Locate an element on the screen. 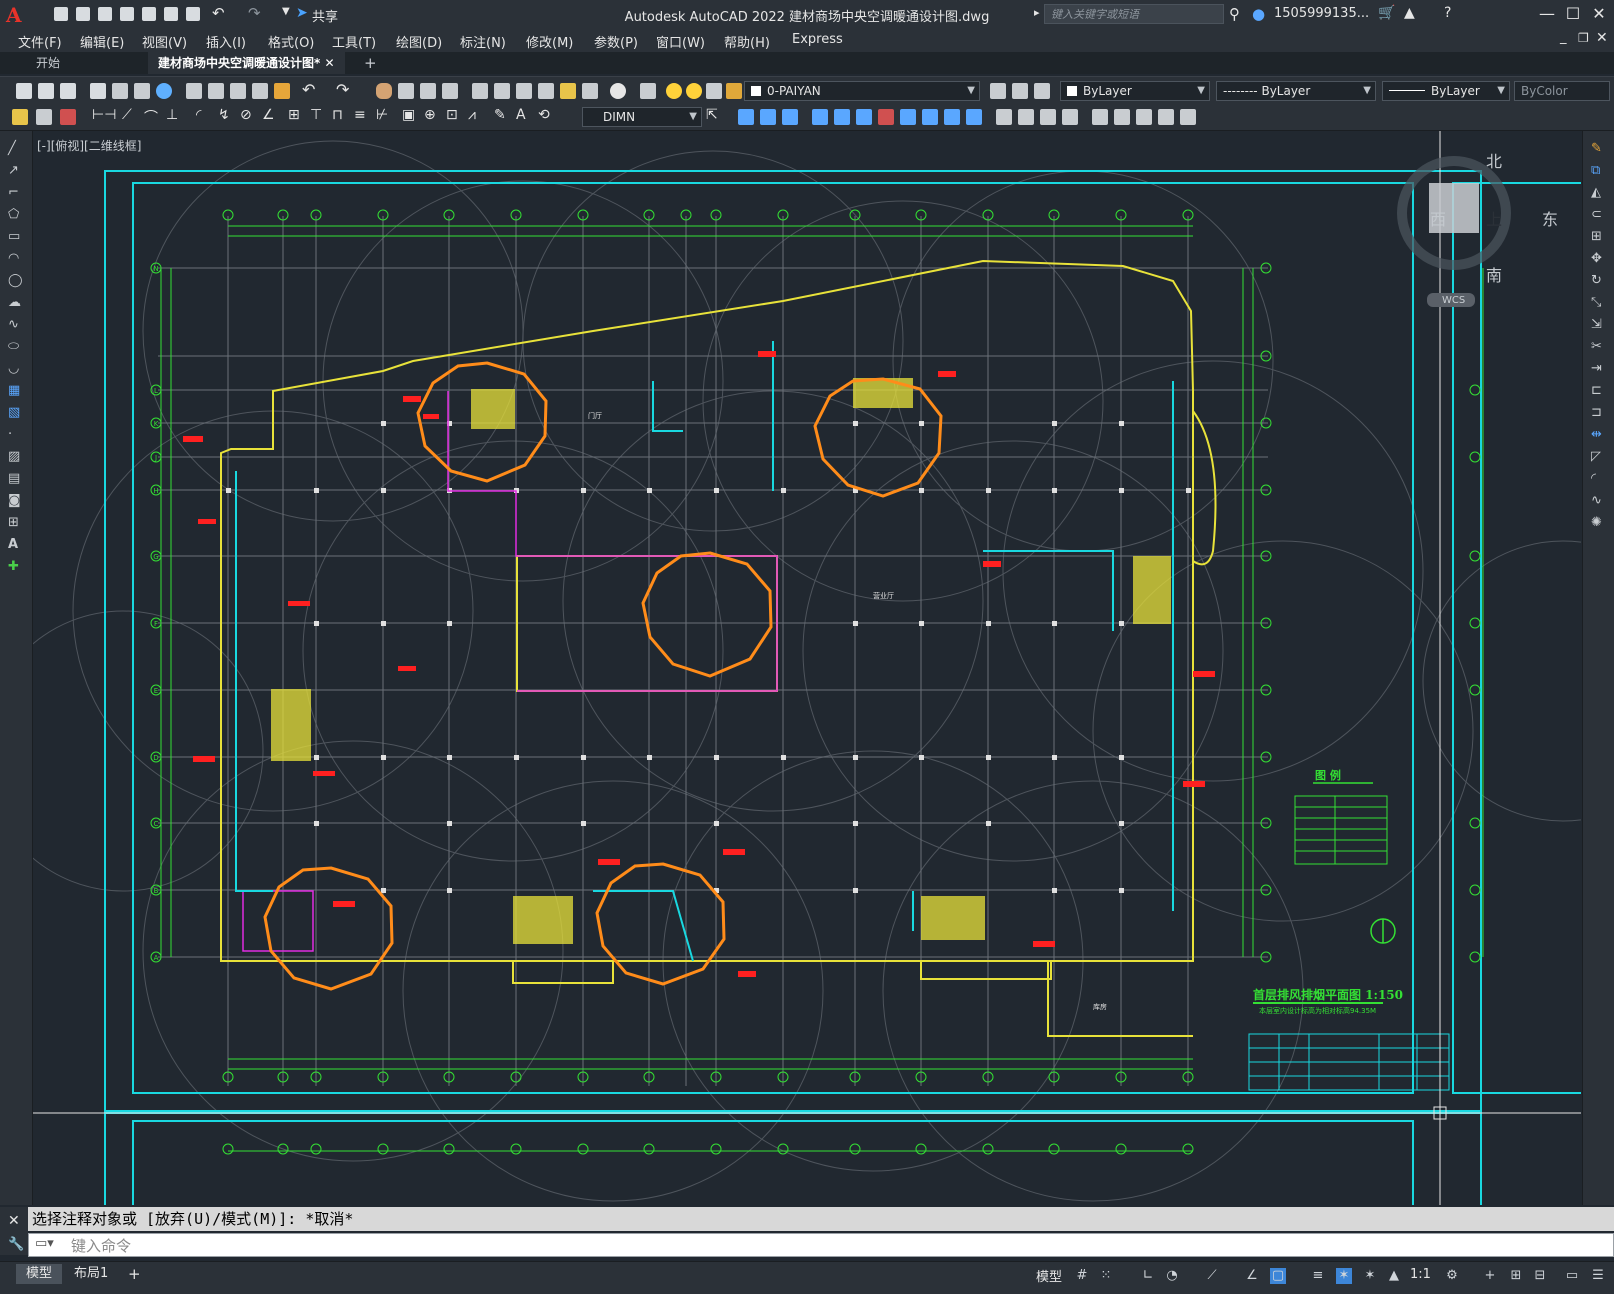 Image resolution: width=1614 pixels, height=1294 pixels. zoom-realtime-icon is located at coordinates (406, 91).